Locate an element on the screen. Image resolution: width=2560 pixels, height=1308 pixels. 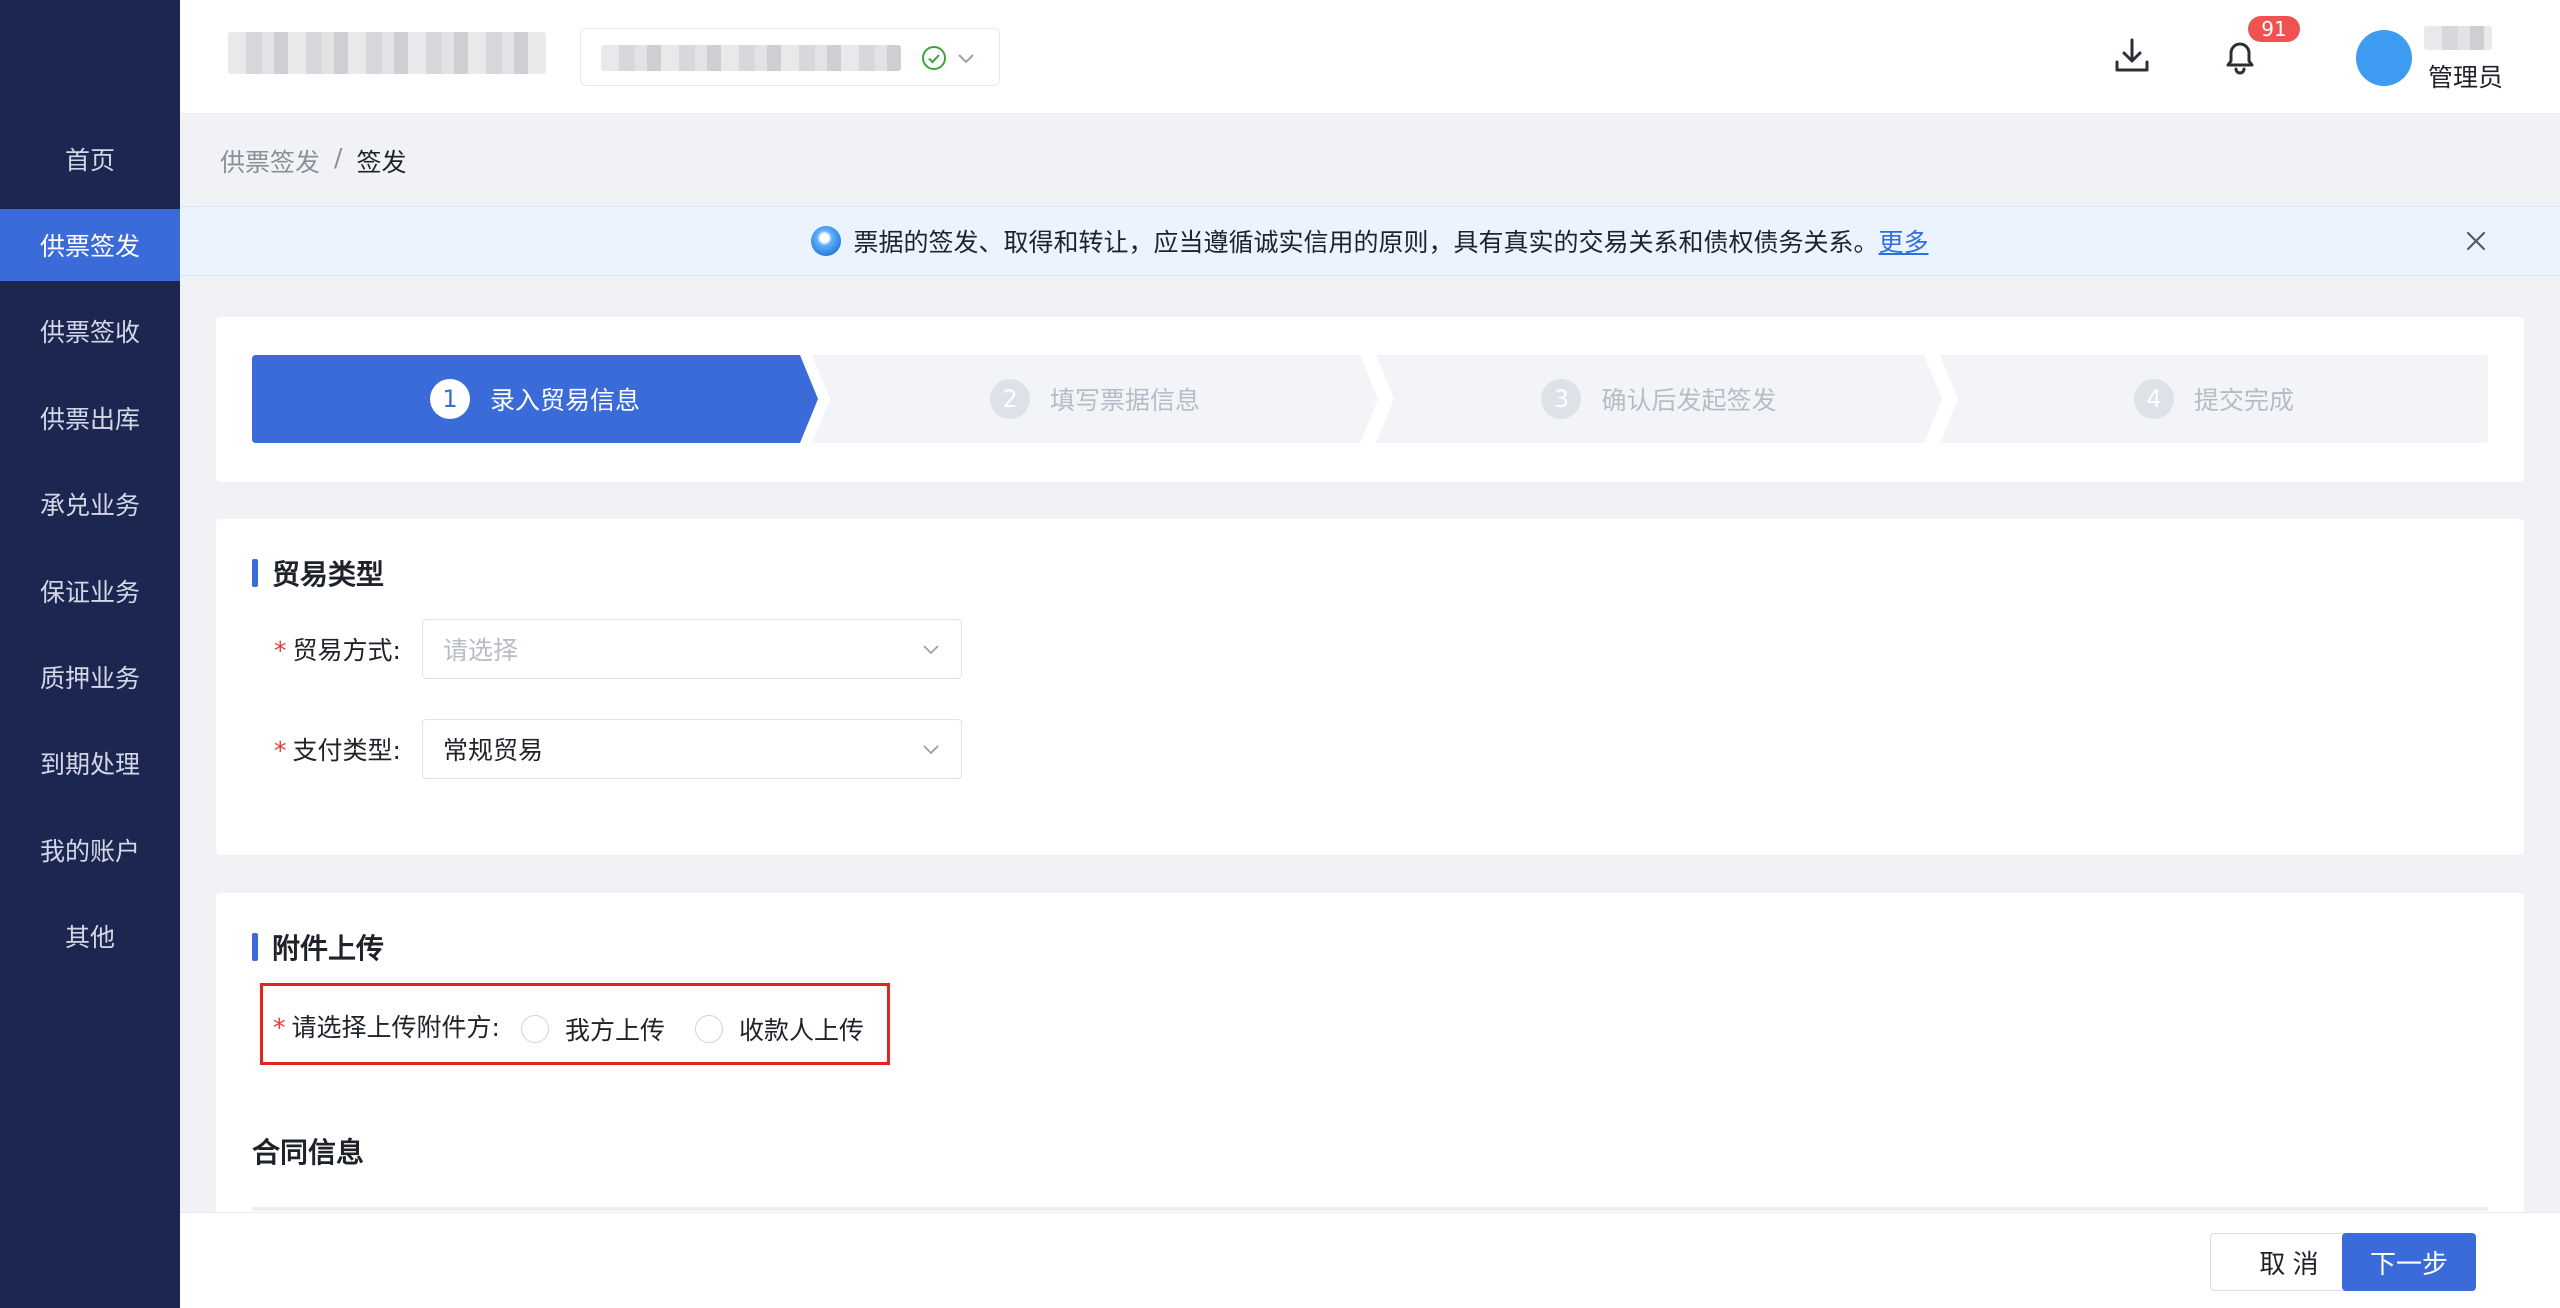
step-label: 确认后发起签发 is located at coordinates (1689, 400).